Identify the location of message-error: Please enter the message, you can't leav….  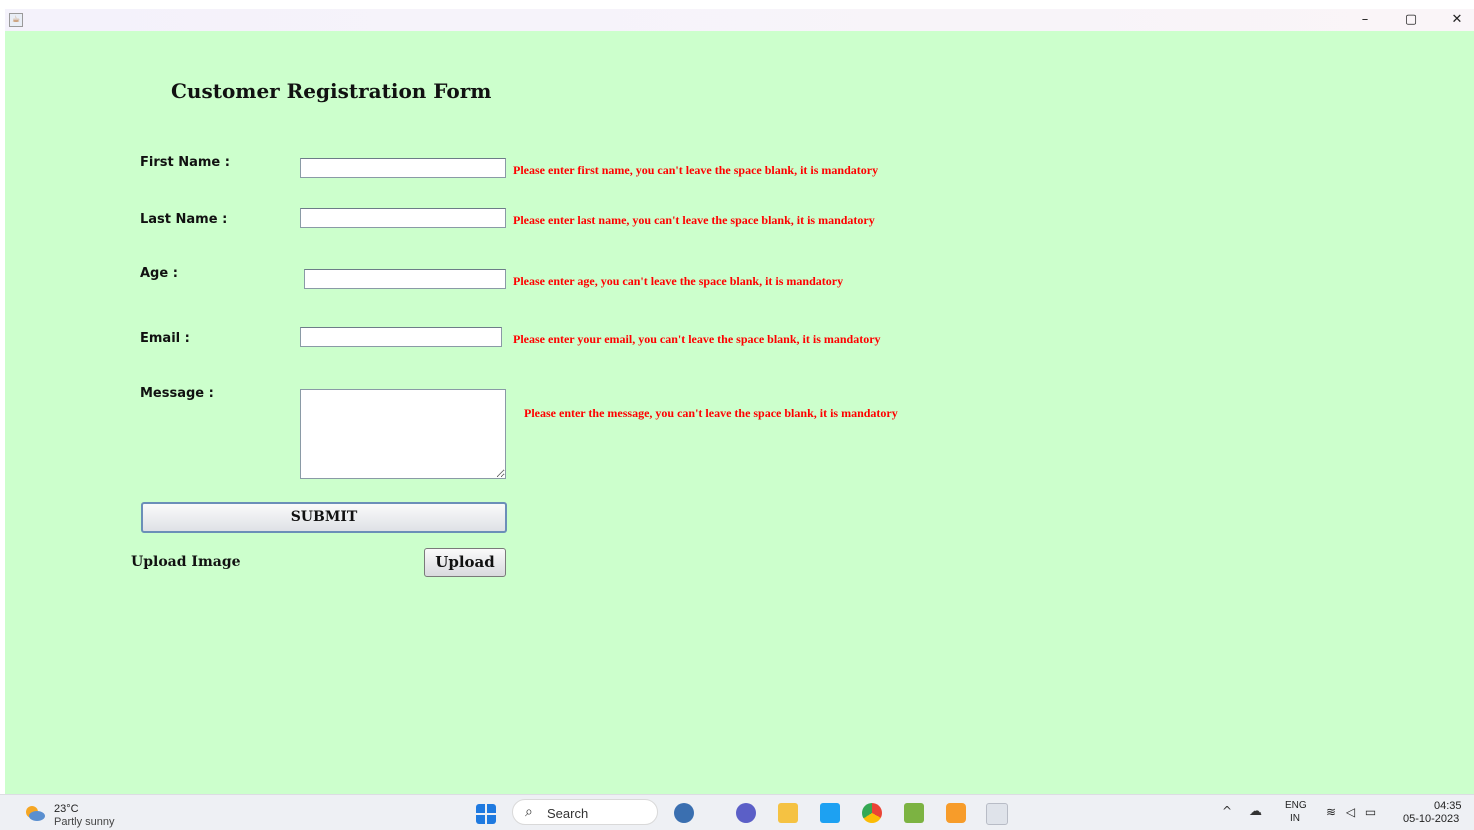
(711, 413).